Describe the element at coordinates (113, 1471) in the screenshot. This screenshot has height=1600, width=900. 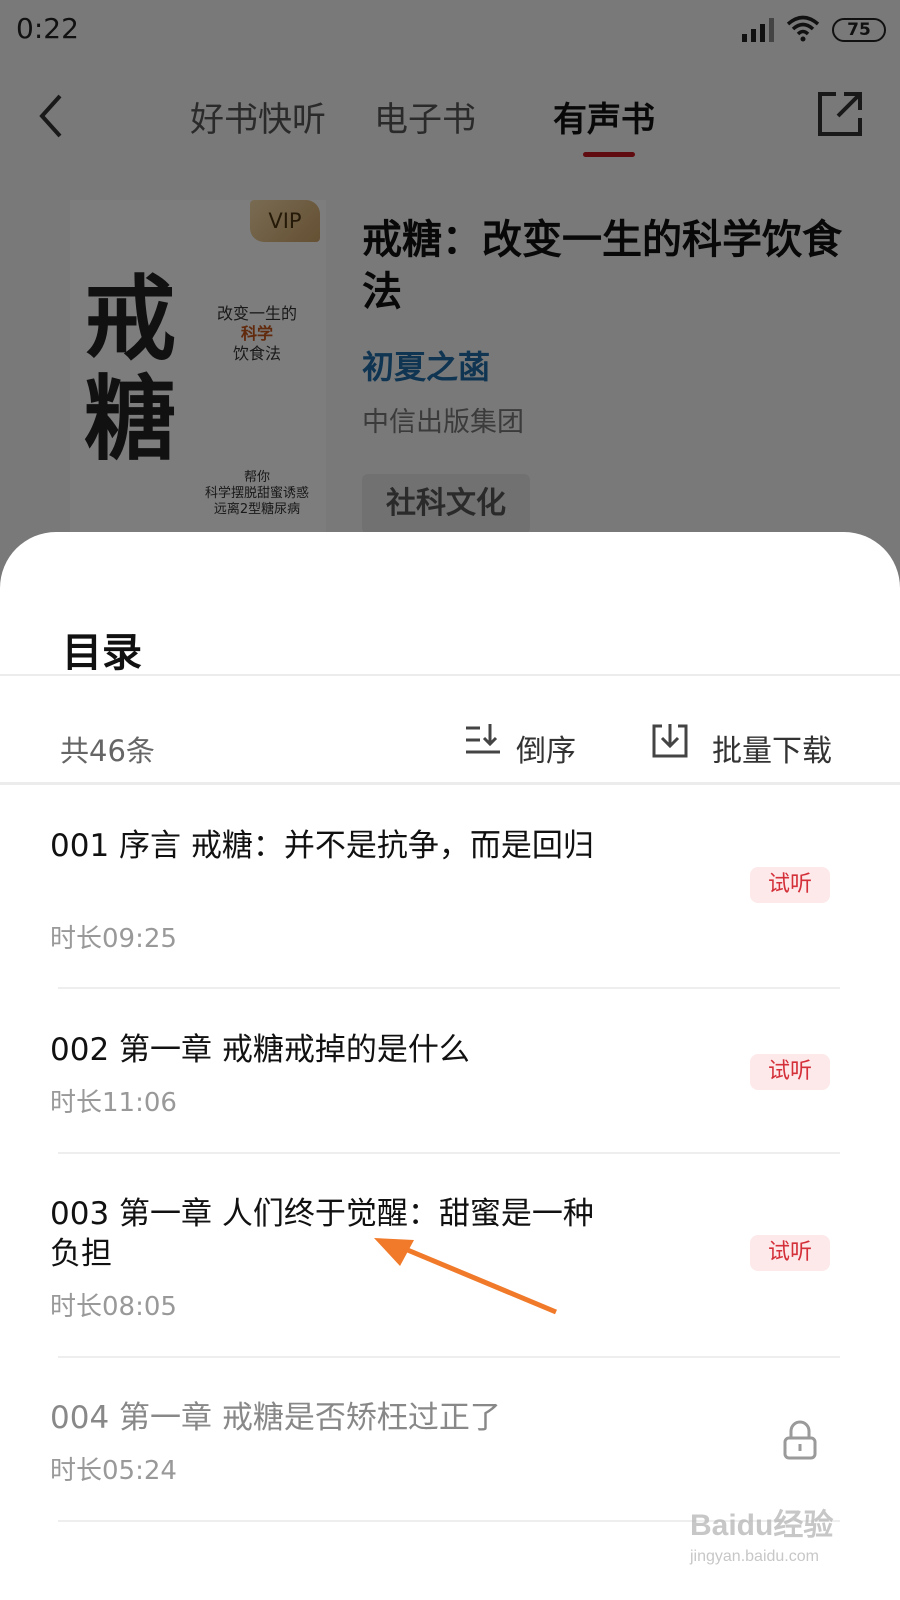
I see `episode-duration: 时长05:24` at that location.